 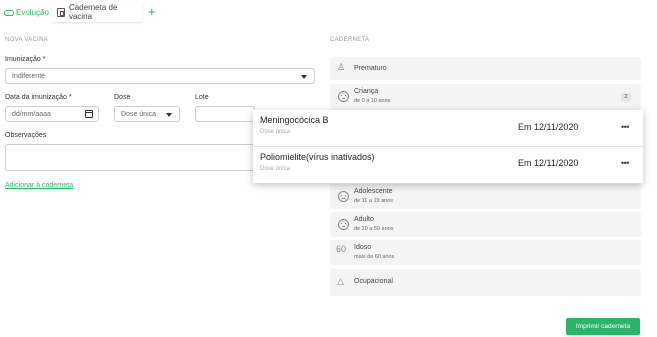 I want to click on data-imunizacao-placeholder: dd/mm/aaaa, so click(x=31, y=114).